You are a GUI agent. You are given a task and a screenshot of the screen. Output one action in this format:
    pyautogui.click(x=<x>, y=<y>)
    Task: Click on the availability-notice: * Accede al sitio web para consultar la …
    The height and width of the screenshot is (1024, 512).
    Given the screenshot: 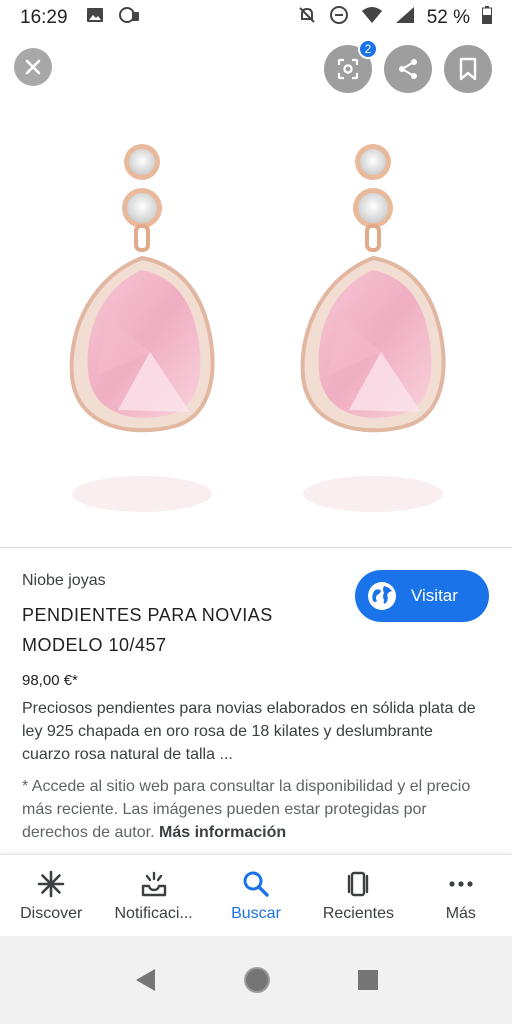 What is the action you would take?
    pyautogui.click(x=256, y=809)
    